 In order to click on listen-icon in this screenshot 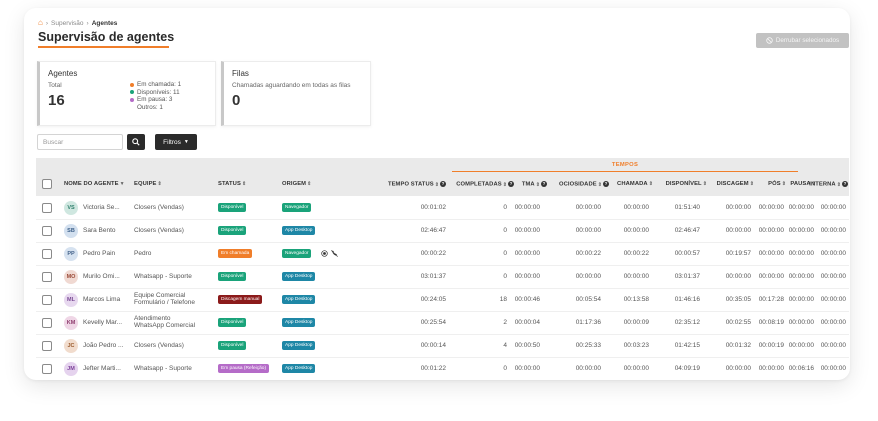, I will do `click(325, 253)`.